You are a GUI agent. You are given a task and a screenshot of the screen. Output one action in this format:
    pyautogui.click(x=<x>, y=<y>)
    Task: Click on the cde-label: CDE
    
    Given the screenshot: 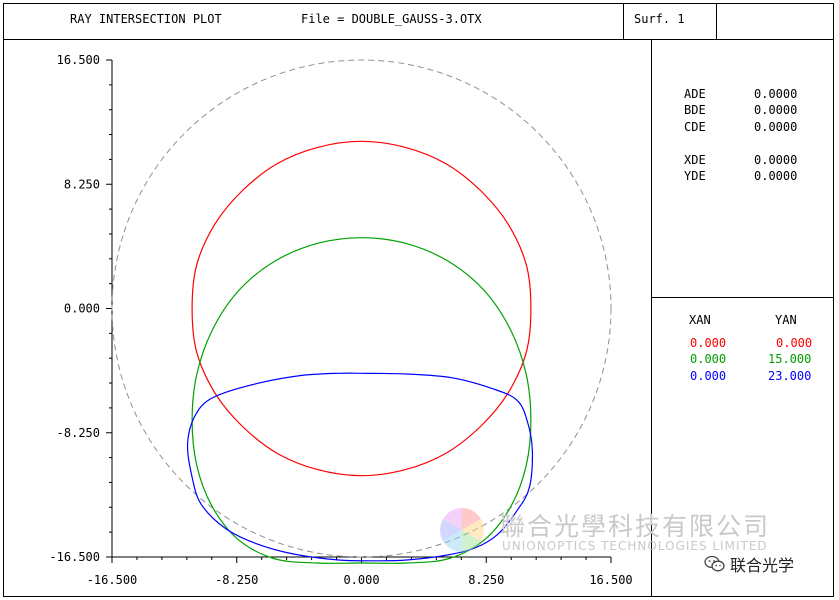 What is the action you would take?
    pyautogui.click(x=695, y=127)
    